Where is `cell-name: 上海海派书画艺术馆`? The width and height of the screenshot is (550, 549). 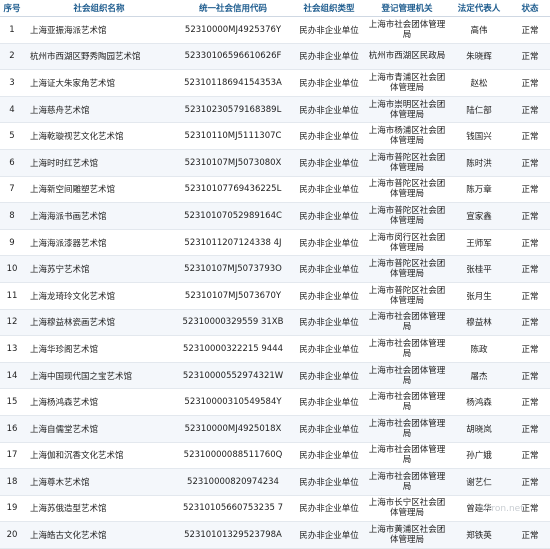
cell-name: 上海海派书画艺术馆 is located at coordinates (99, 216).